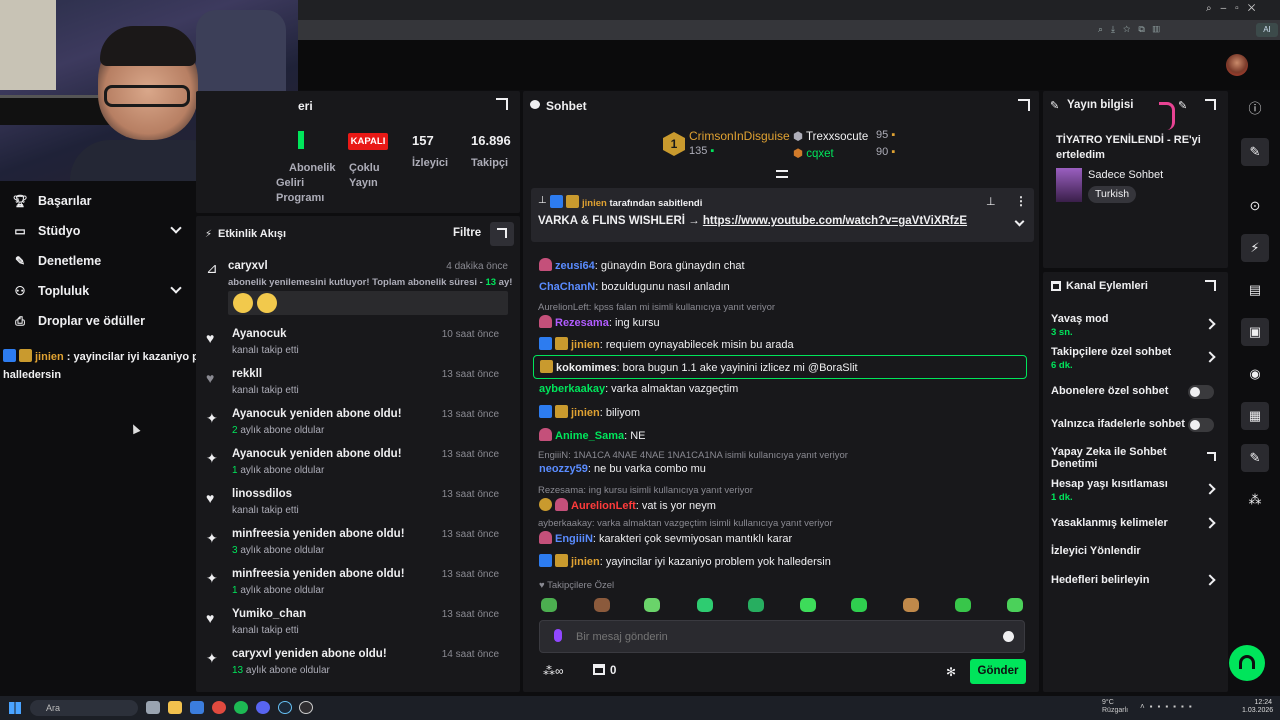  I want to click on chat-username: Rezesama, so click(582, 323).